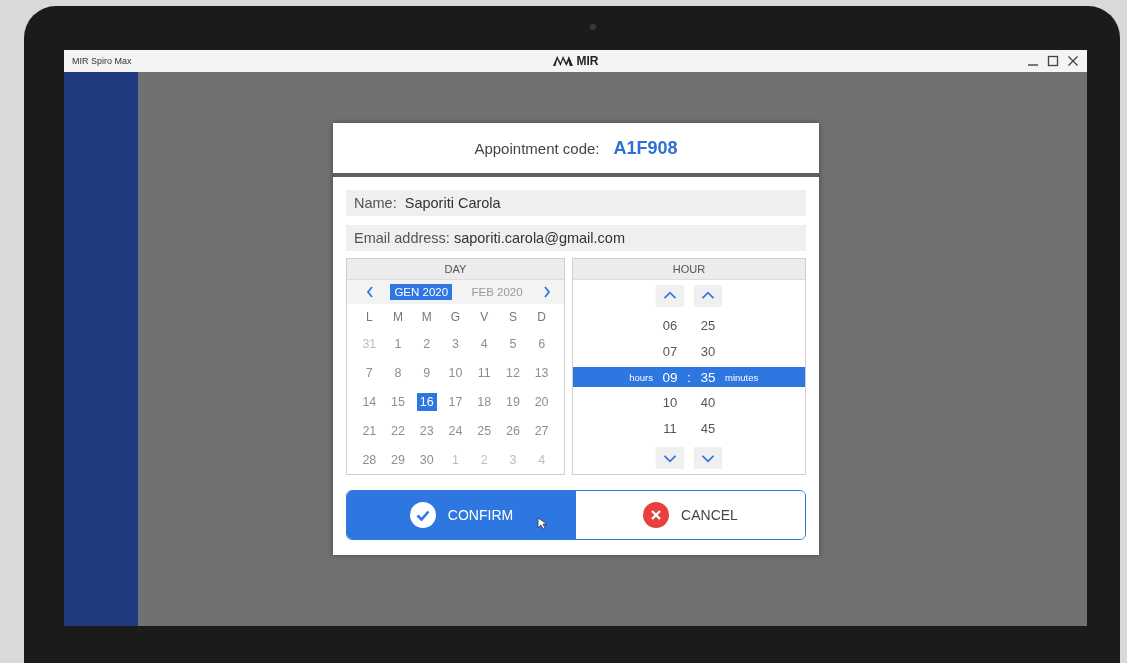 This screenshot has height=663, width=1127. I want to click on hour-value: 09, so click(670, 377).